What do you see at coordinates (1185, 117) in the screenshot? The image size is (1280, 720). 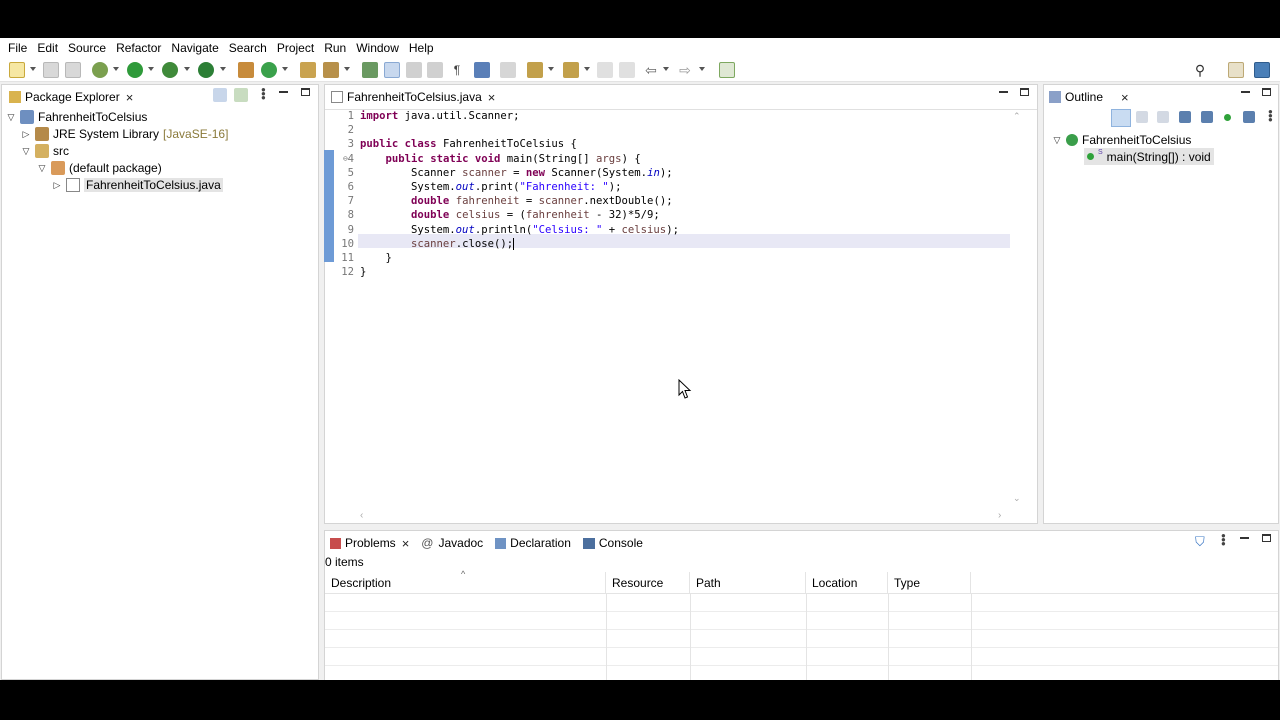 I see `hide-fields-icon` at bounding box center [1185, 117].